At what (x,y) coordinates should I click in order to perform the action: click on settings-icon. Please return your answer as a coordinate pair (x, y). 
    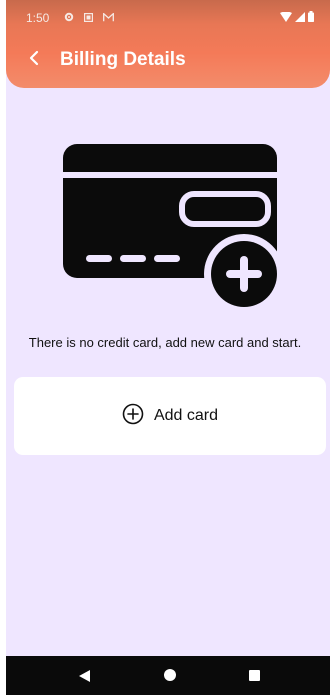
    Looking at the image, I should click on (69, 18).